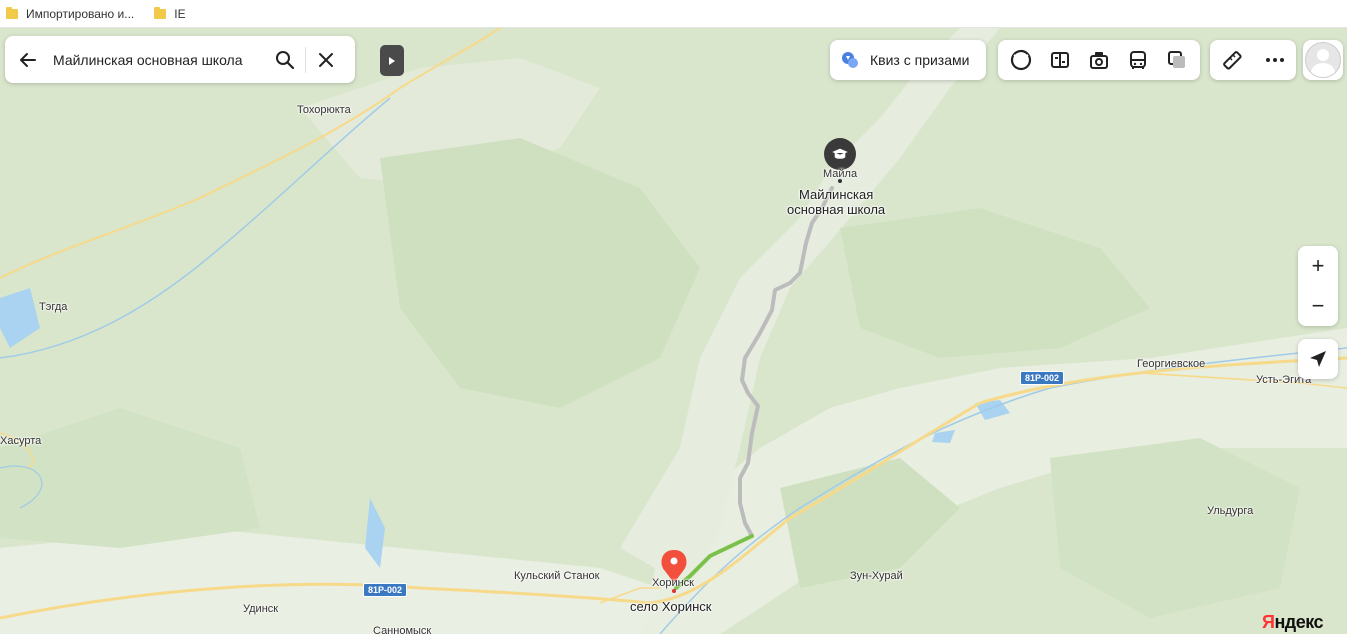 The height and width of the screenshot is (634, 1347). I want to click on bookmark-ie: IE, so click(170, 13).